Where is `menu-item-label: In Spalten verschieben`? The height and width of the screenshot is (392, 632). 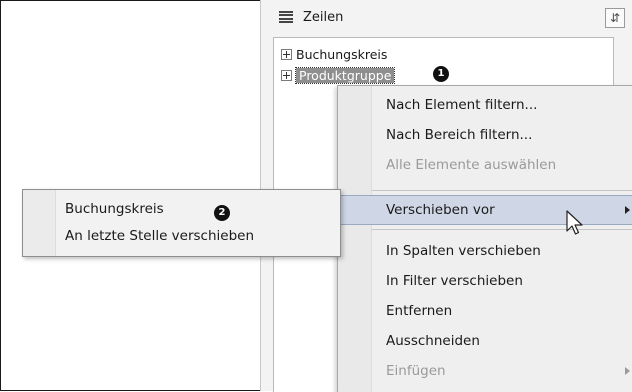
menu-item-label: In Spalten verschieben is located at coordinates (463, 251).